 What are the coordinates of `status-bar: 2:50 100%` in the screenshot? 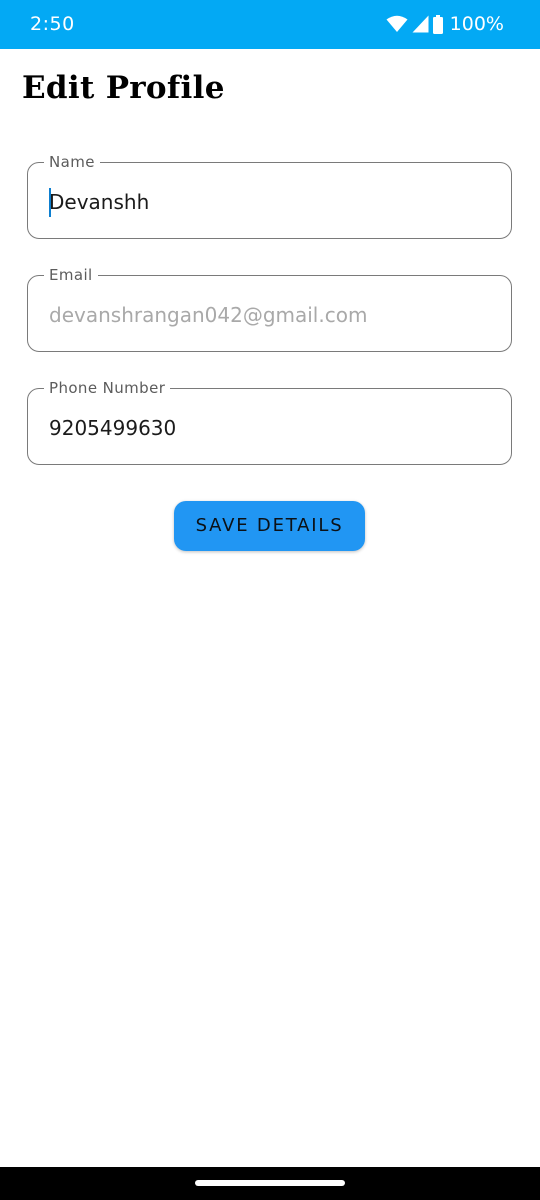 It's located at (270, 24).